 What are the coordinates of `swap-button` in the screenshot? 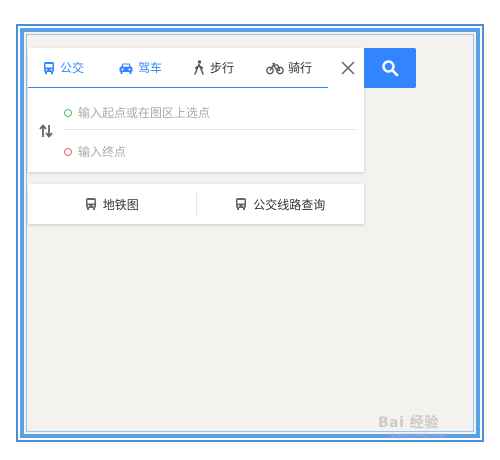 It's located at (46, 131).